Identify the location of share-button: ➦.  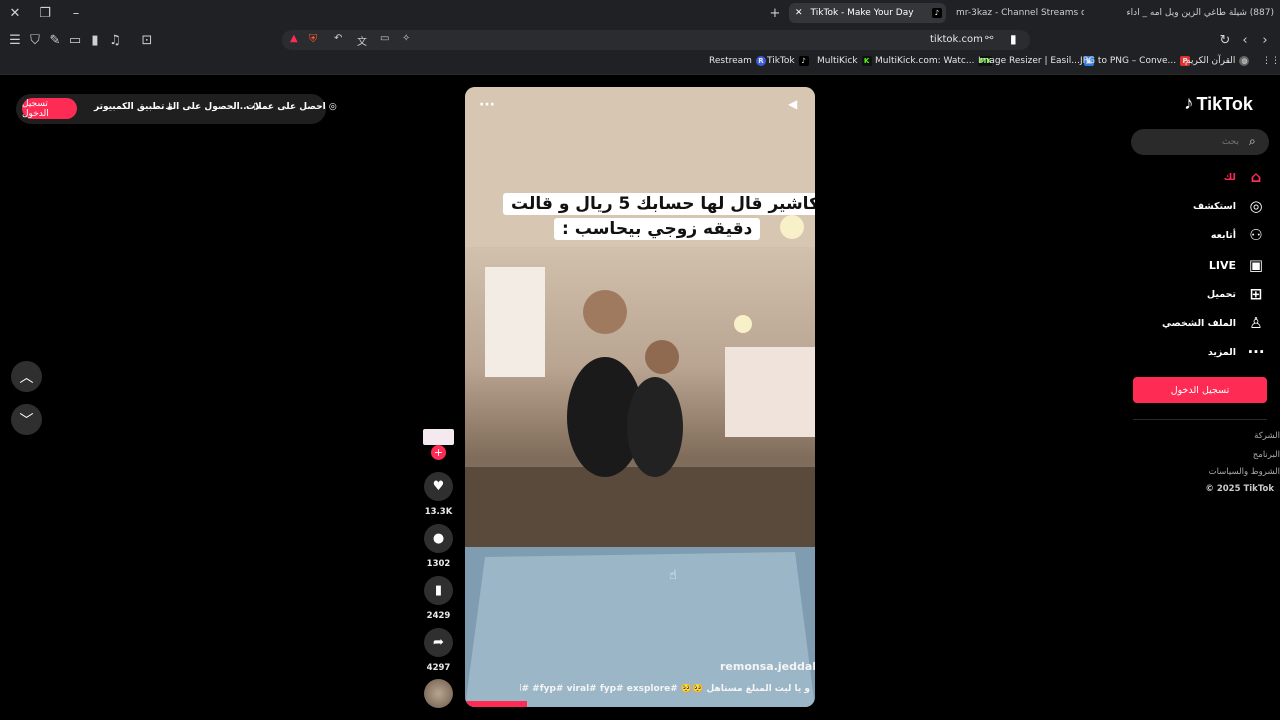
(438, 642).